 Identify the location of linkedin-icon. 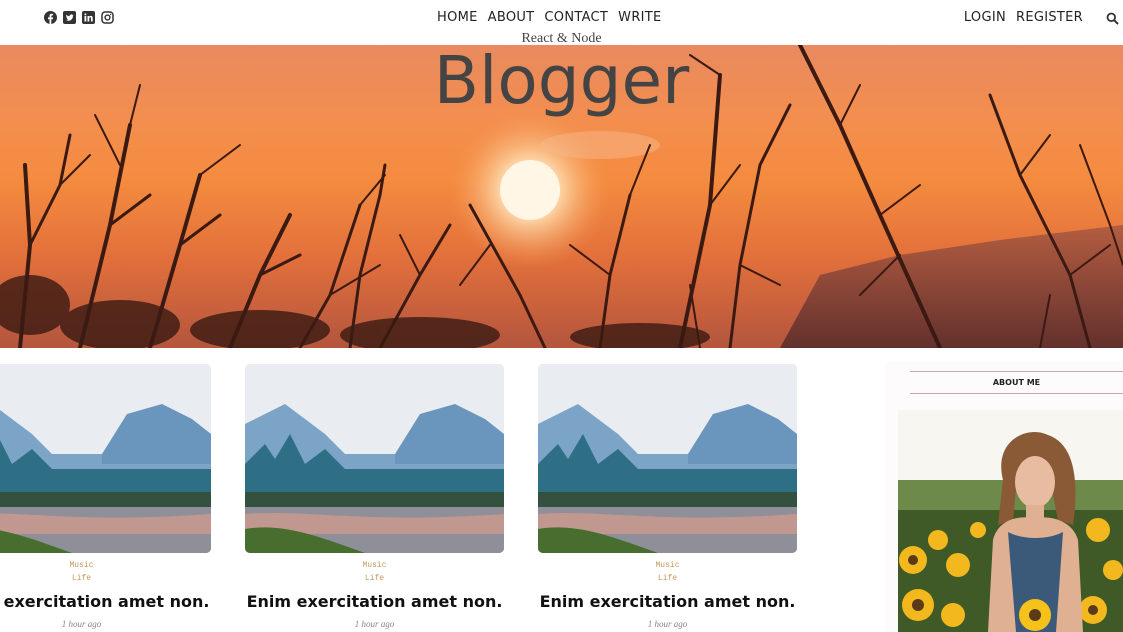
(88, 16).